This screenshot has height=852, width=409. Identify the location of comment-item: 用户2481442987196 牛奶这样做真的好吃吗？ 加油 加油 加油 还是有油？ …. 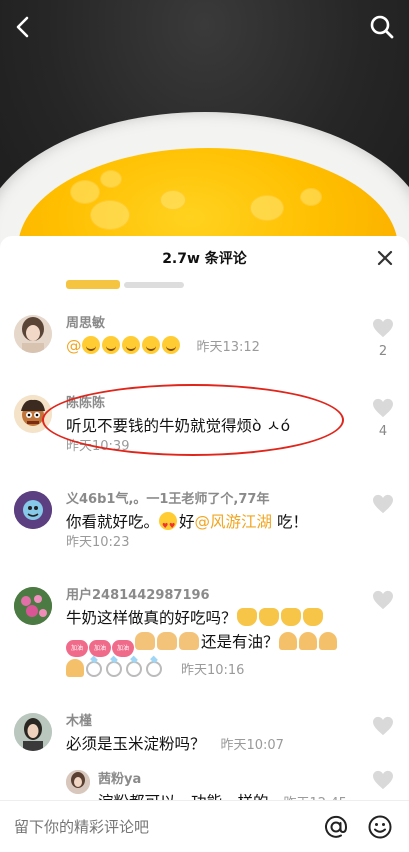
(204, 646).